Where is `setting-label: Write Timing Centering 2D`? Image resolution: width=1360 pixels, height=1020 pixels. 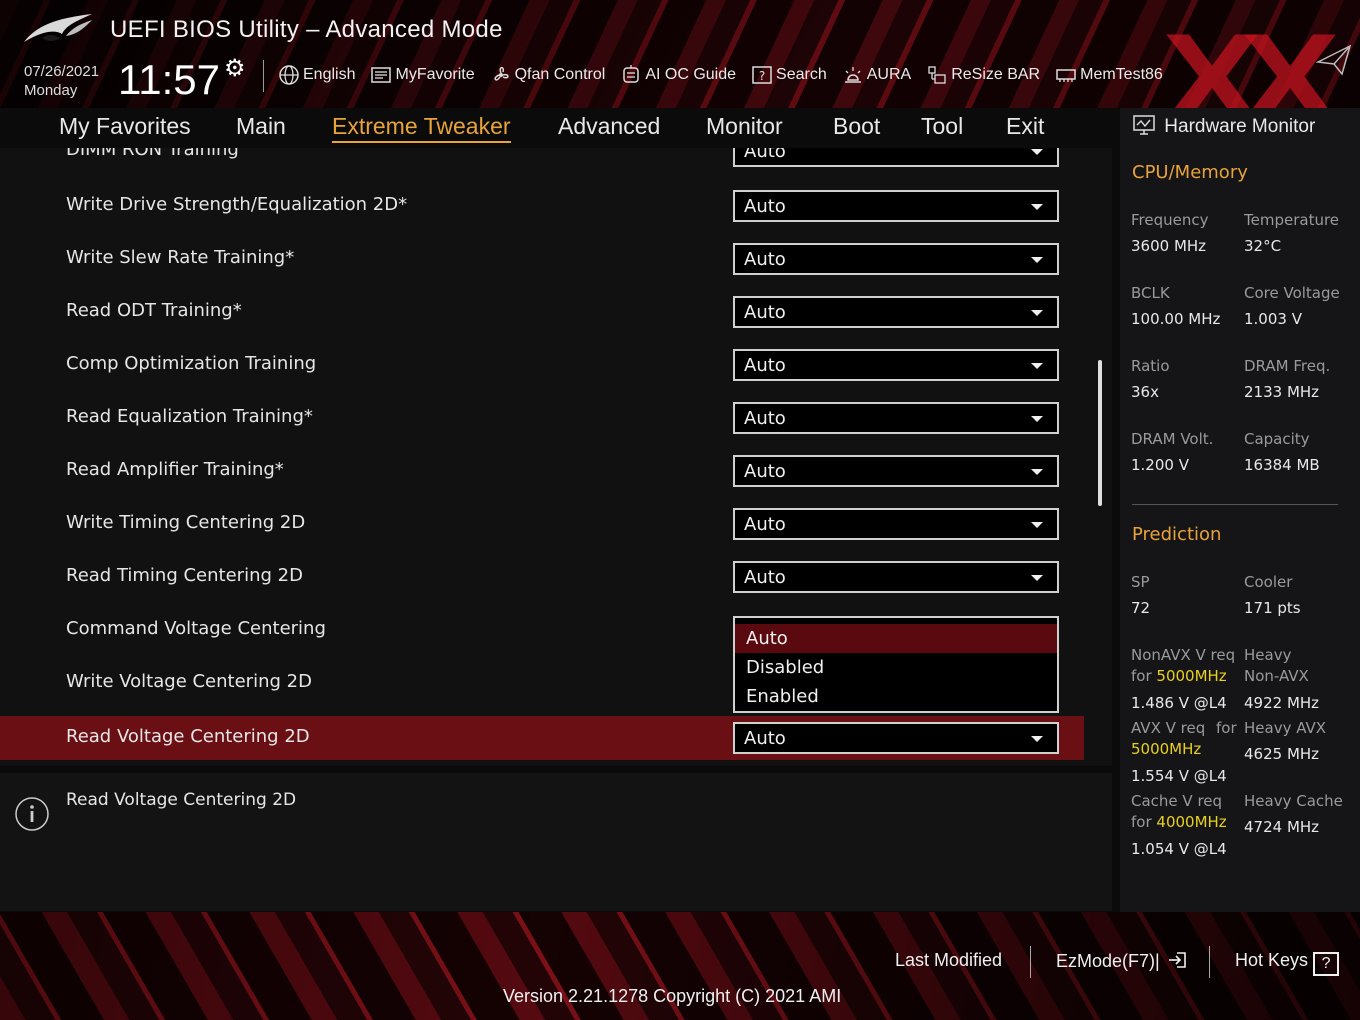
setting-label: Write Timing Centering 2D is located at coordinates (186, 522).